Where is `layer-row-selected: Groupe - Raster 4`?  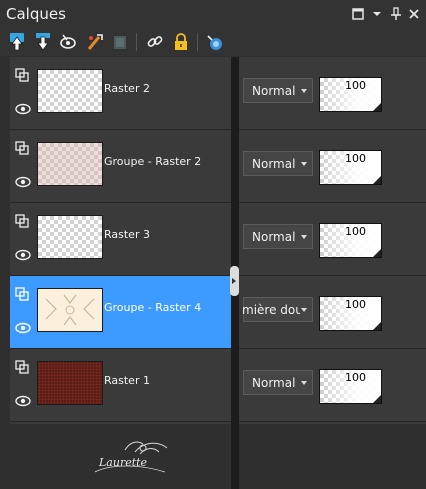
layer-row-selected: Groupe - Raster 4 is located at coordinates (120, 312).